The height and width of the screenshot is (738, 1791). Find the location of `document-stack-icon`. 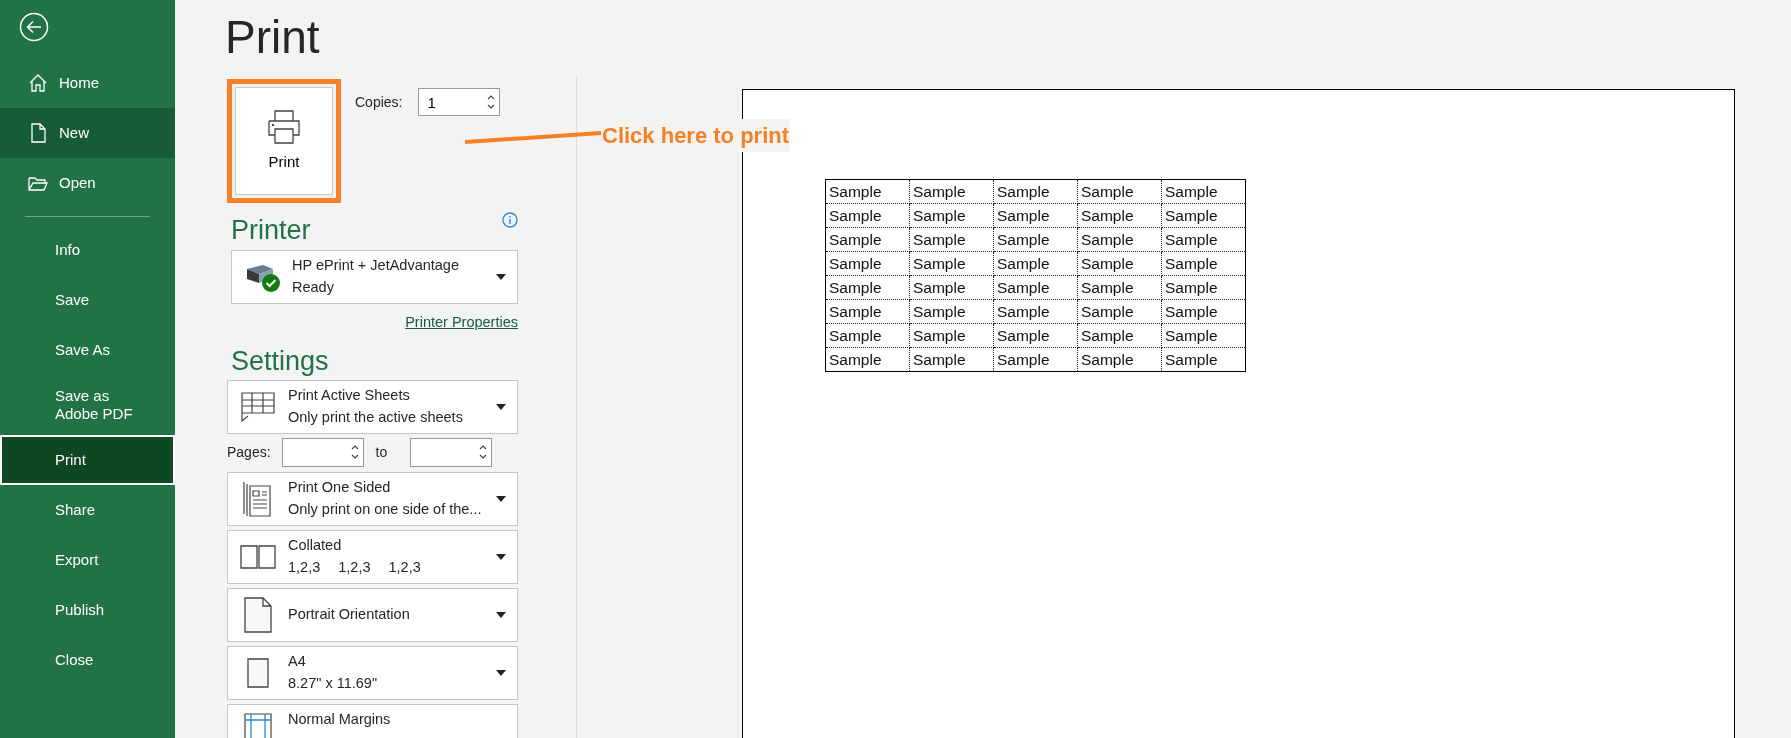

document-stack-icon is located at coordinates (258, 498).